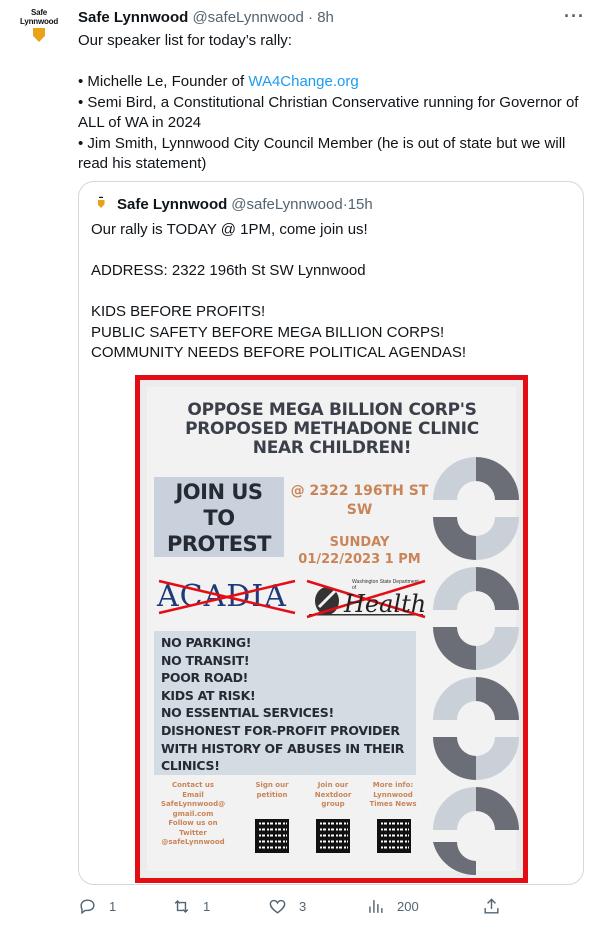  Describe the element at coordinates (277, 906) in the screenshot. I see `like-icon` at that location.